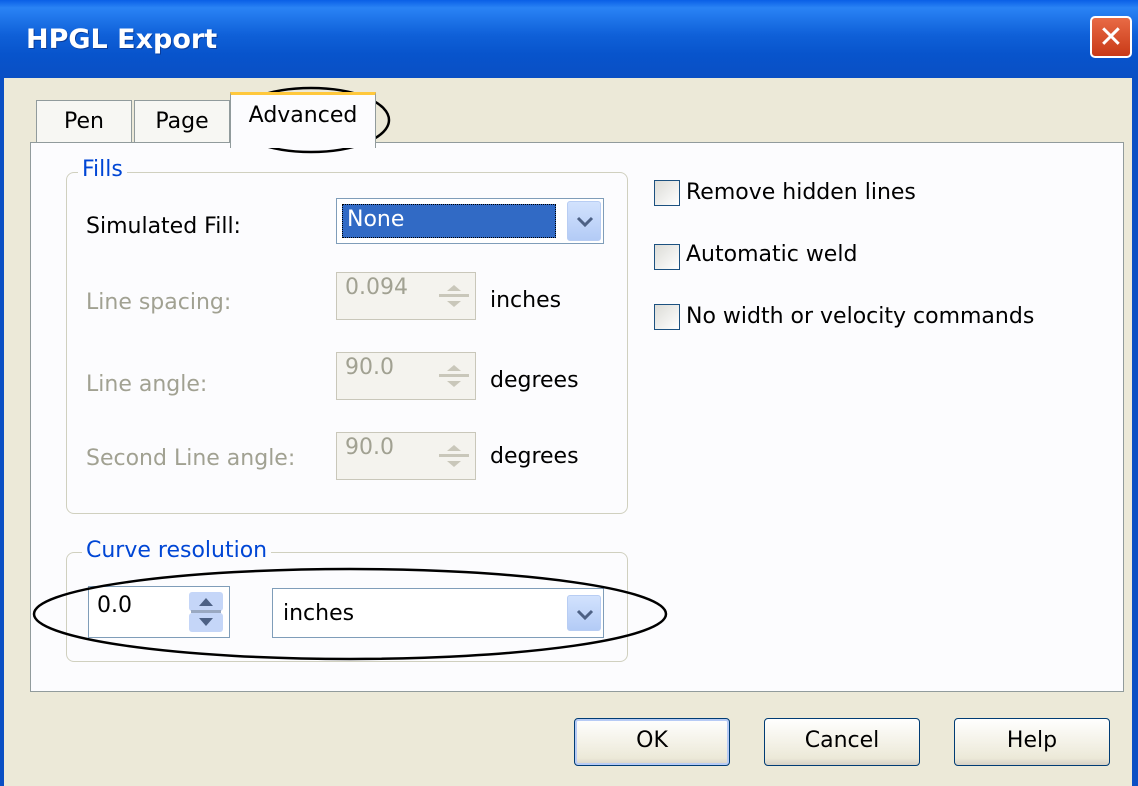 The width and height of the screenshot is (1138, 786). Describe the element at coordinates (772, 254) in the screenshot. I see `automatic-weld-label: Automatic weld` at that location.